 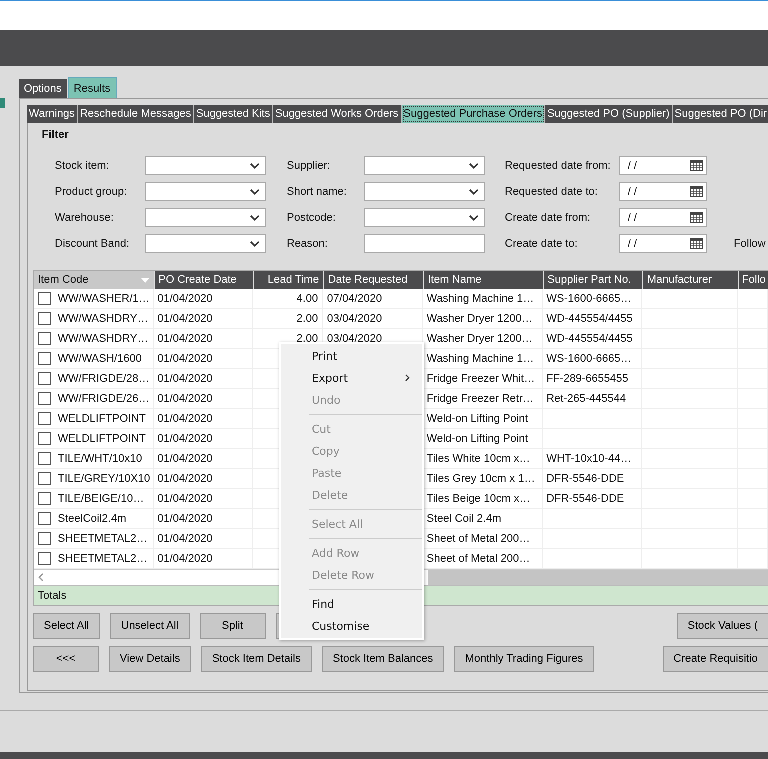 I want to click on field-label: Warehouse:, so click(x=84, y=218).